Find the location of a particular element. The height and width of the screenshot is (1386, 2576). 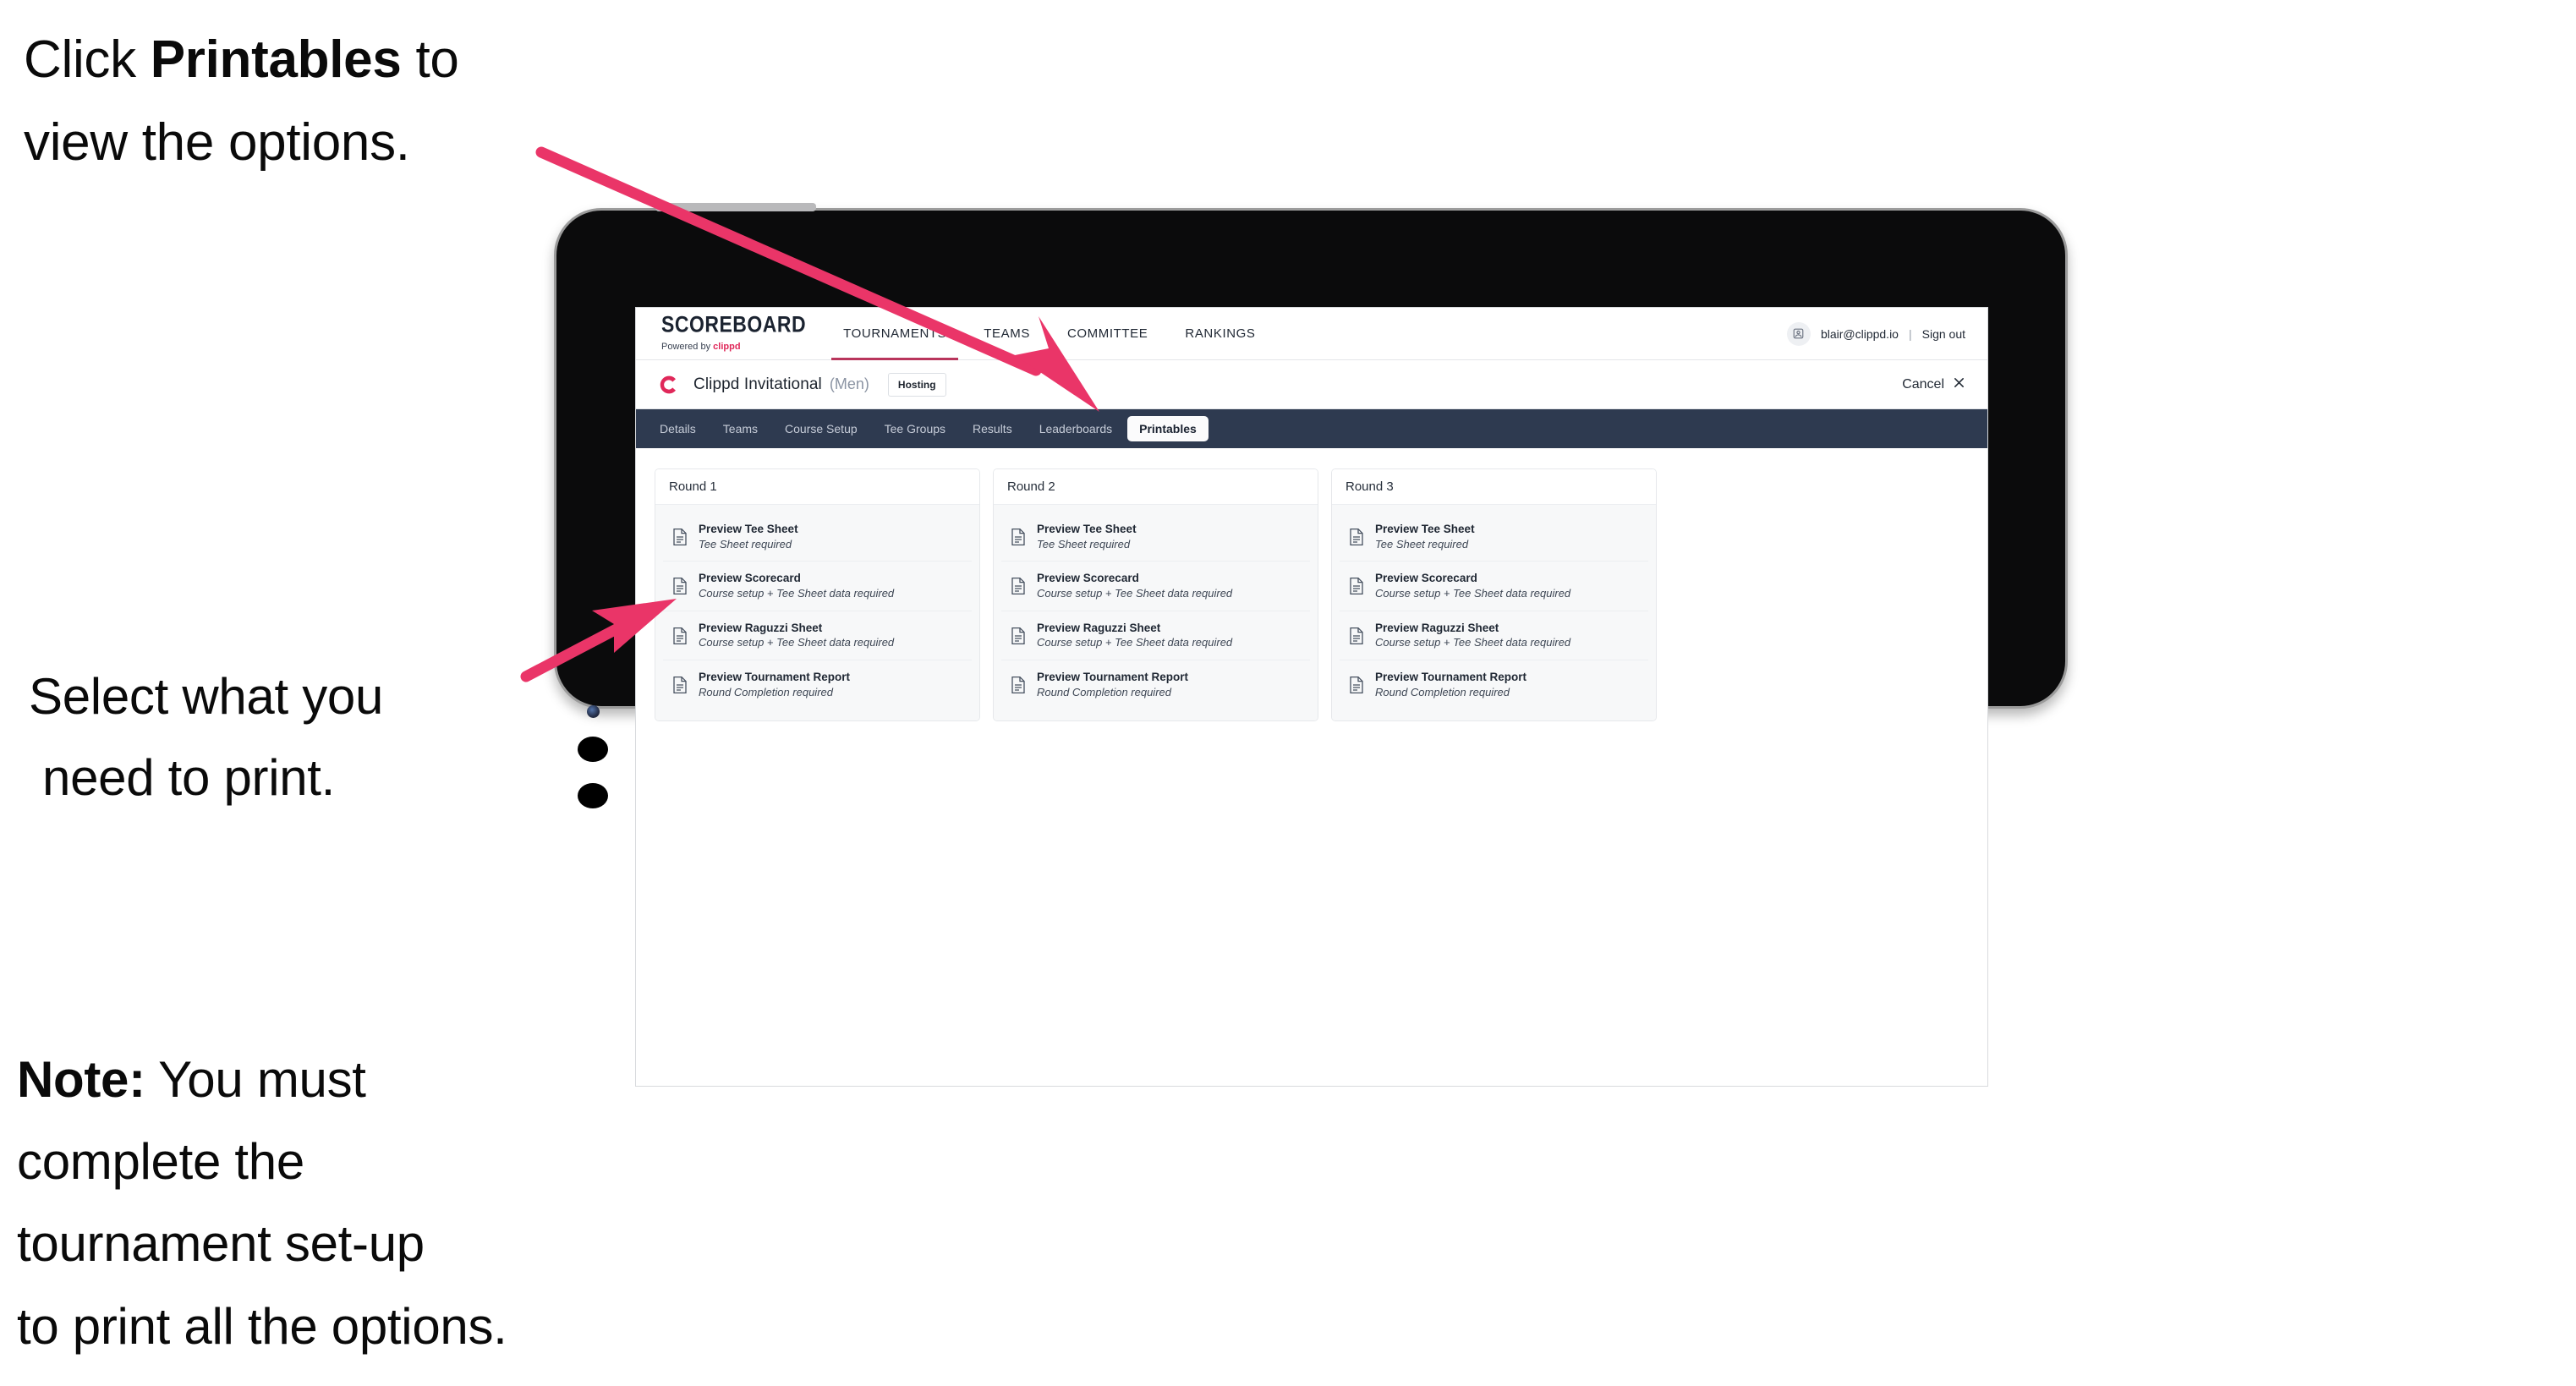

close-icon is located at coordinates (1959, 384).